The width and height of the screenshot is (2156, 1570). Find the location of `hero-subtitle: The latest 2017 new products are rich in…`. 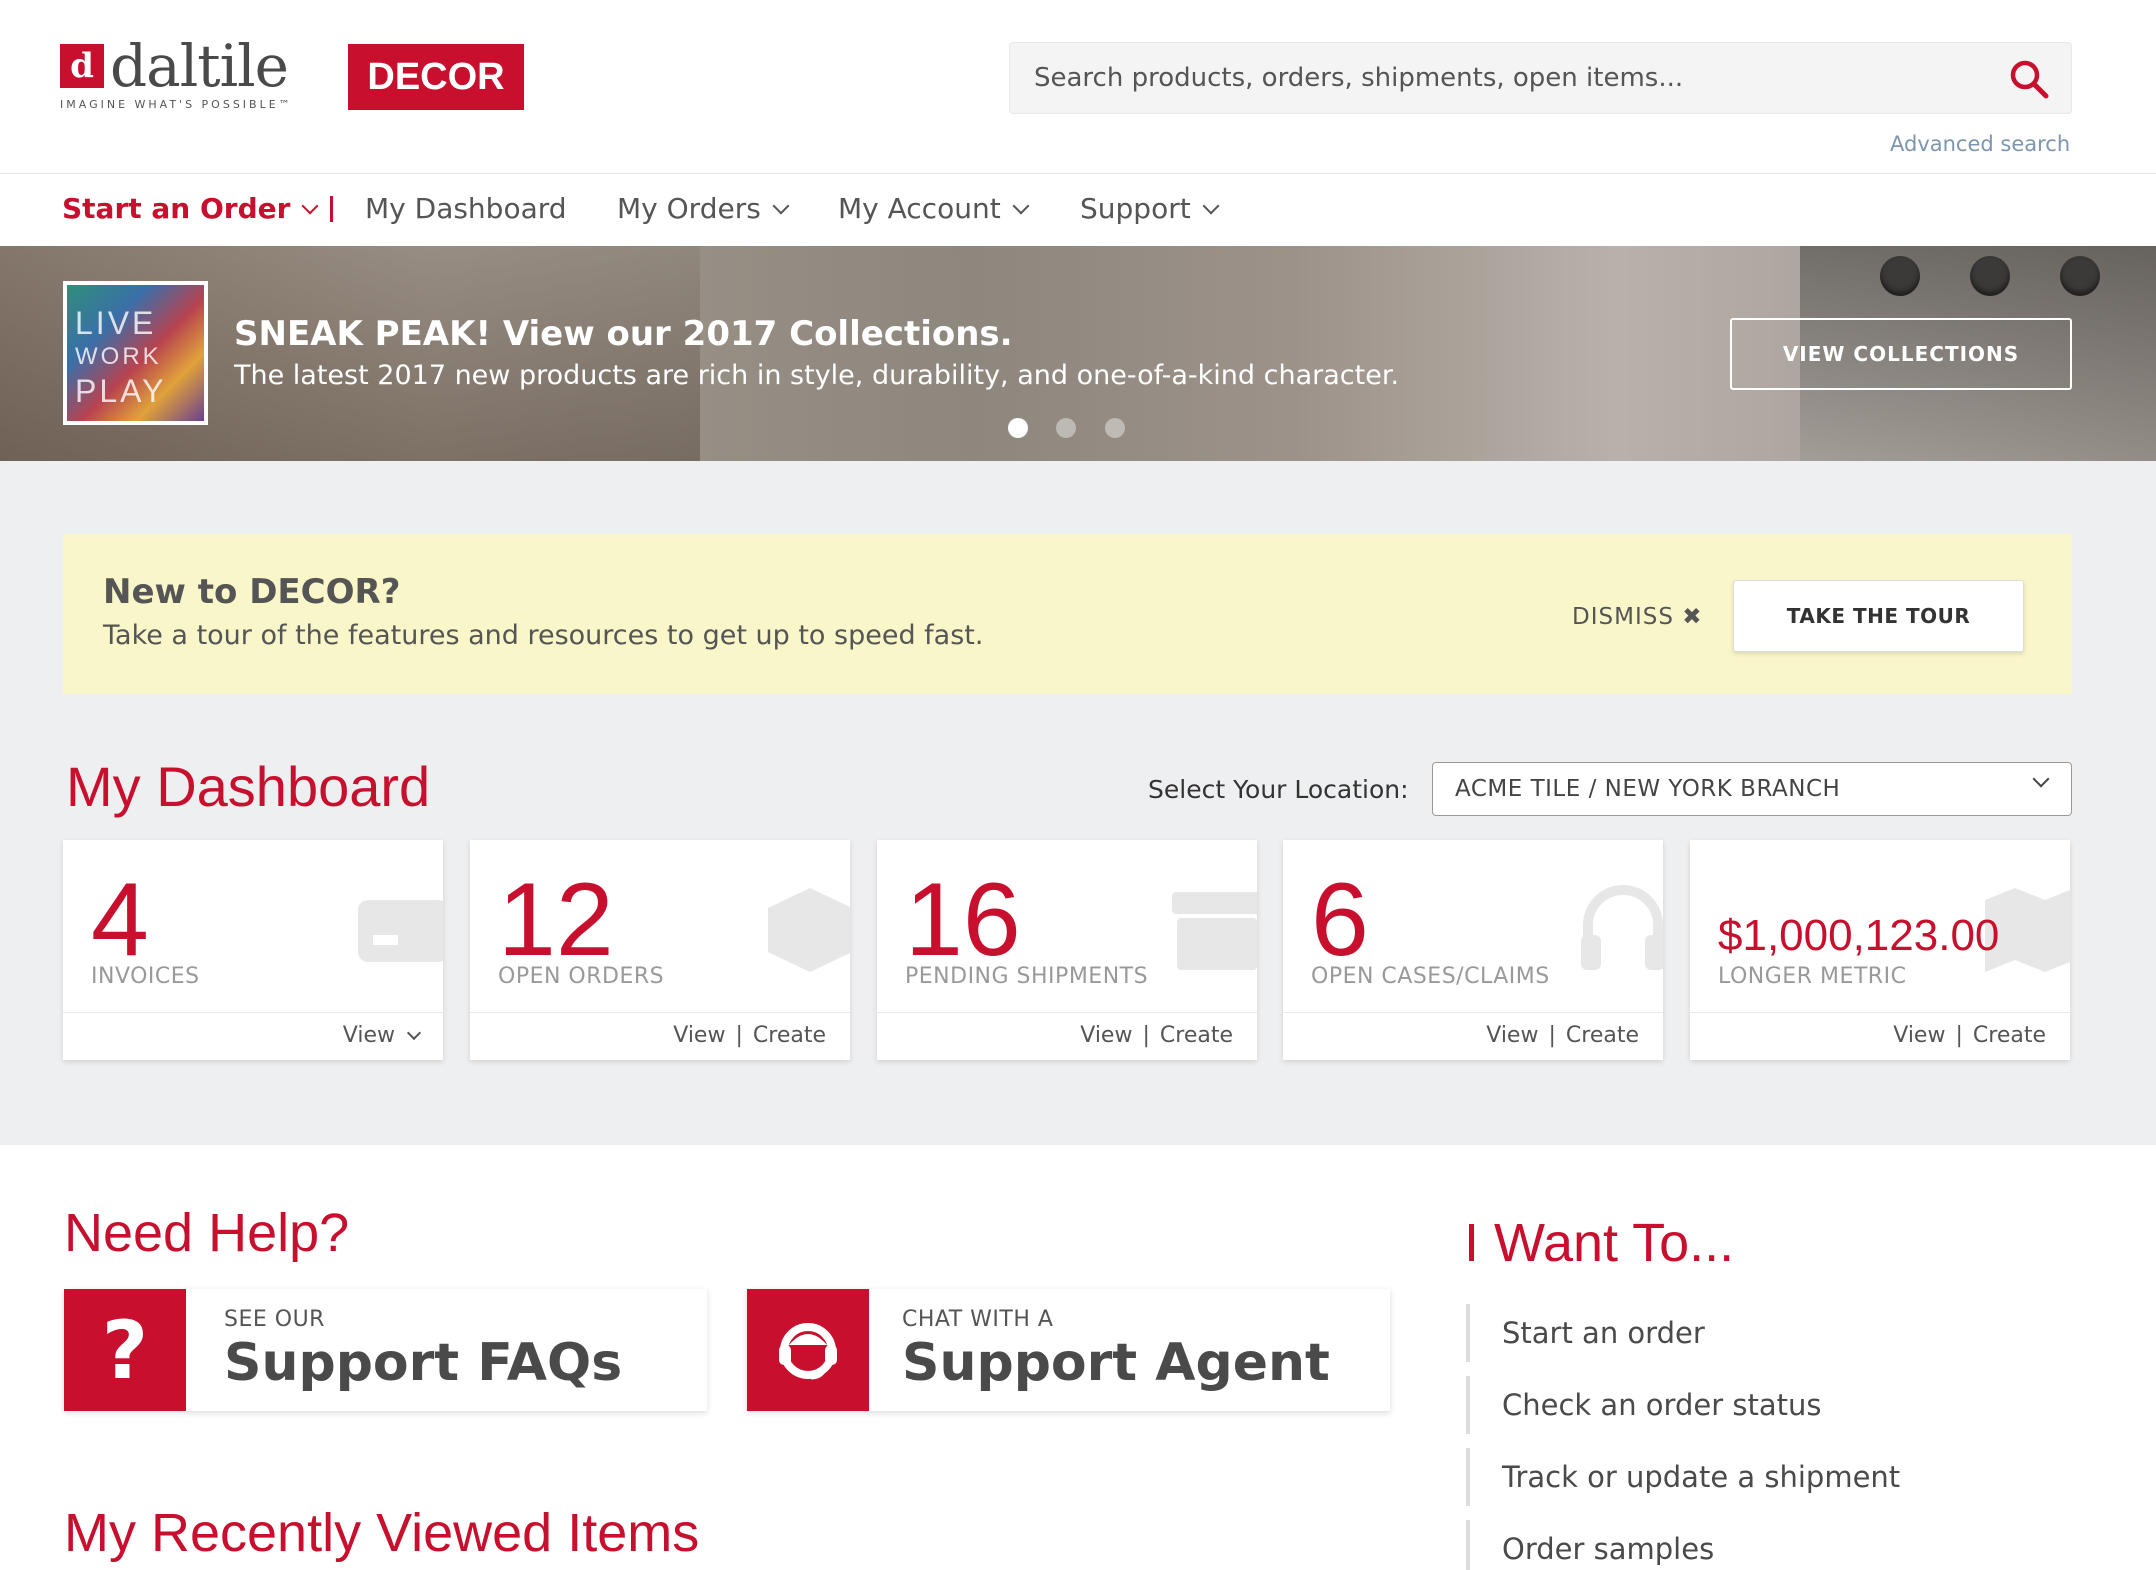

hero-subtitle: The latest 2017 new products are rich in… is located at coordinates (817, 375).